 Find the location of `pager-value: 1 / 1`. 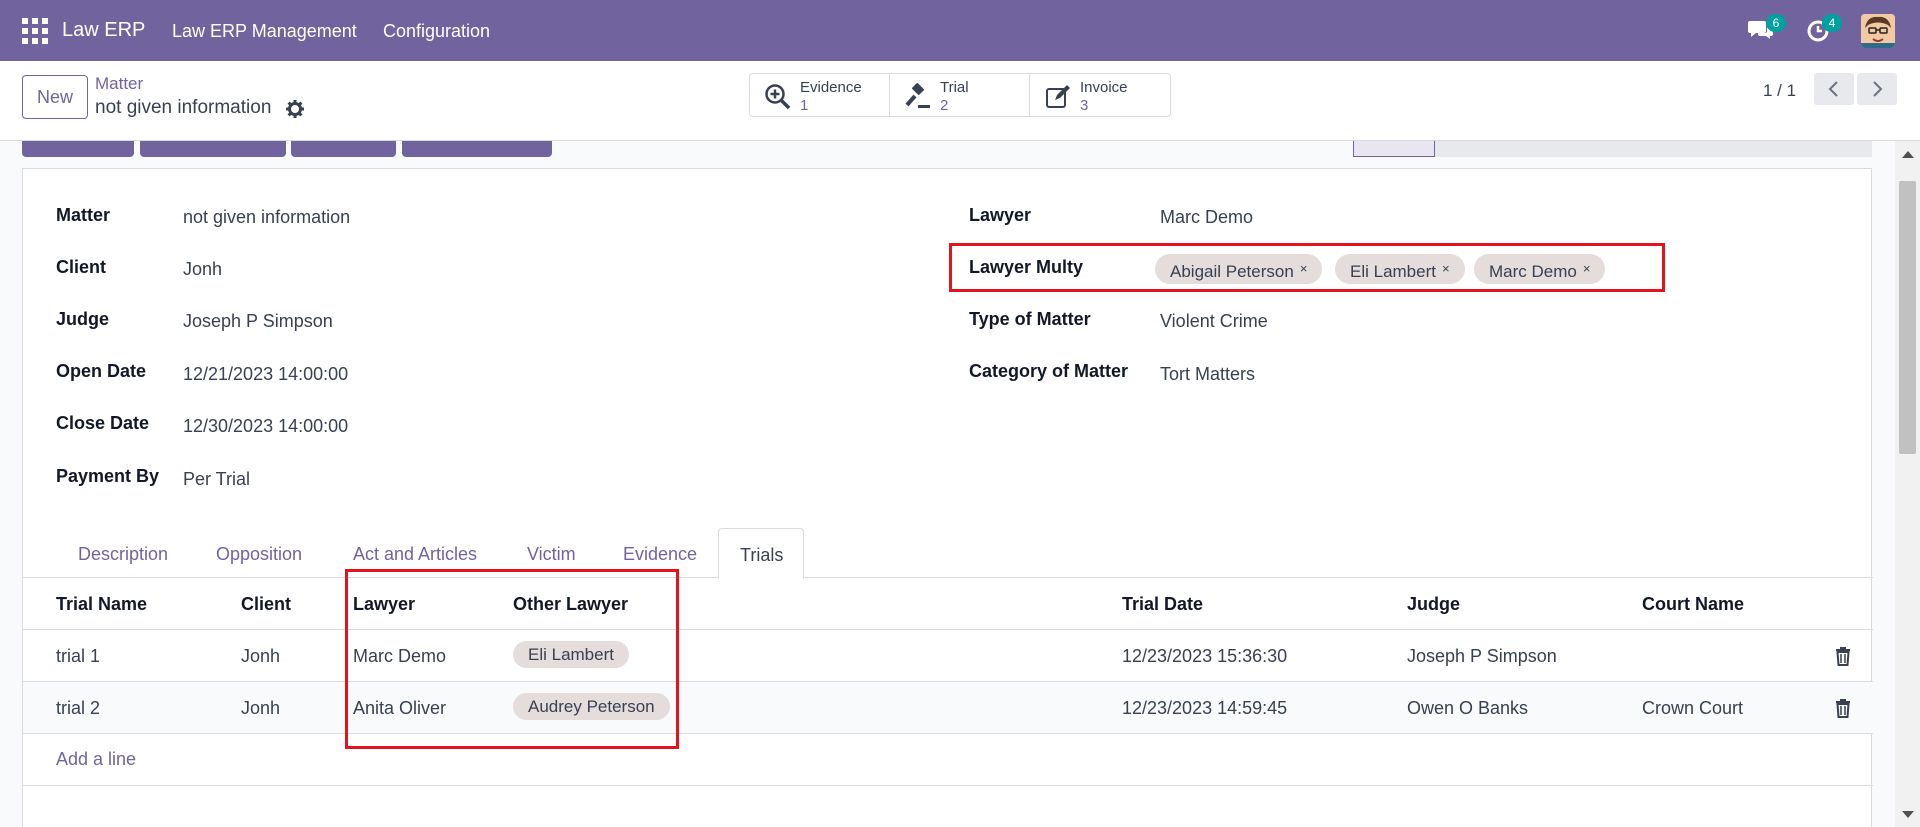

pager-value: 1 / 1 is located at coordinates (1779, 91).